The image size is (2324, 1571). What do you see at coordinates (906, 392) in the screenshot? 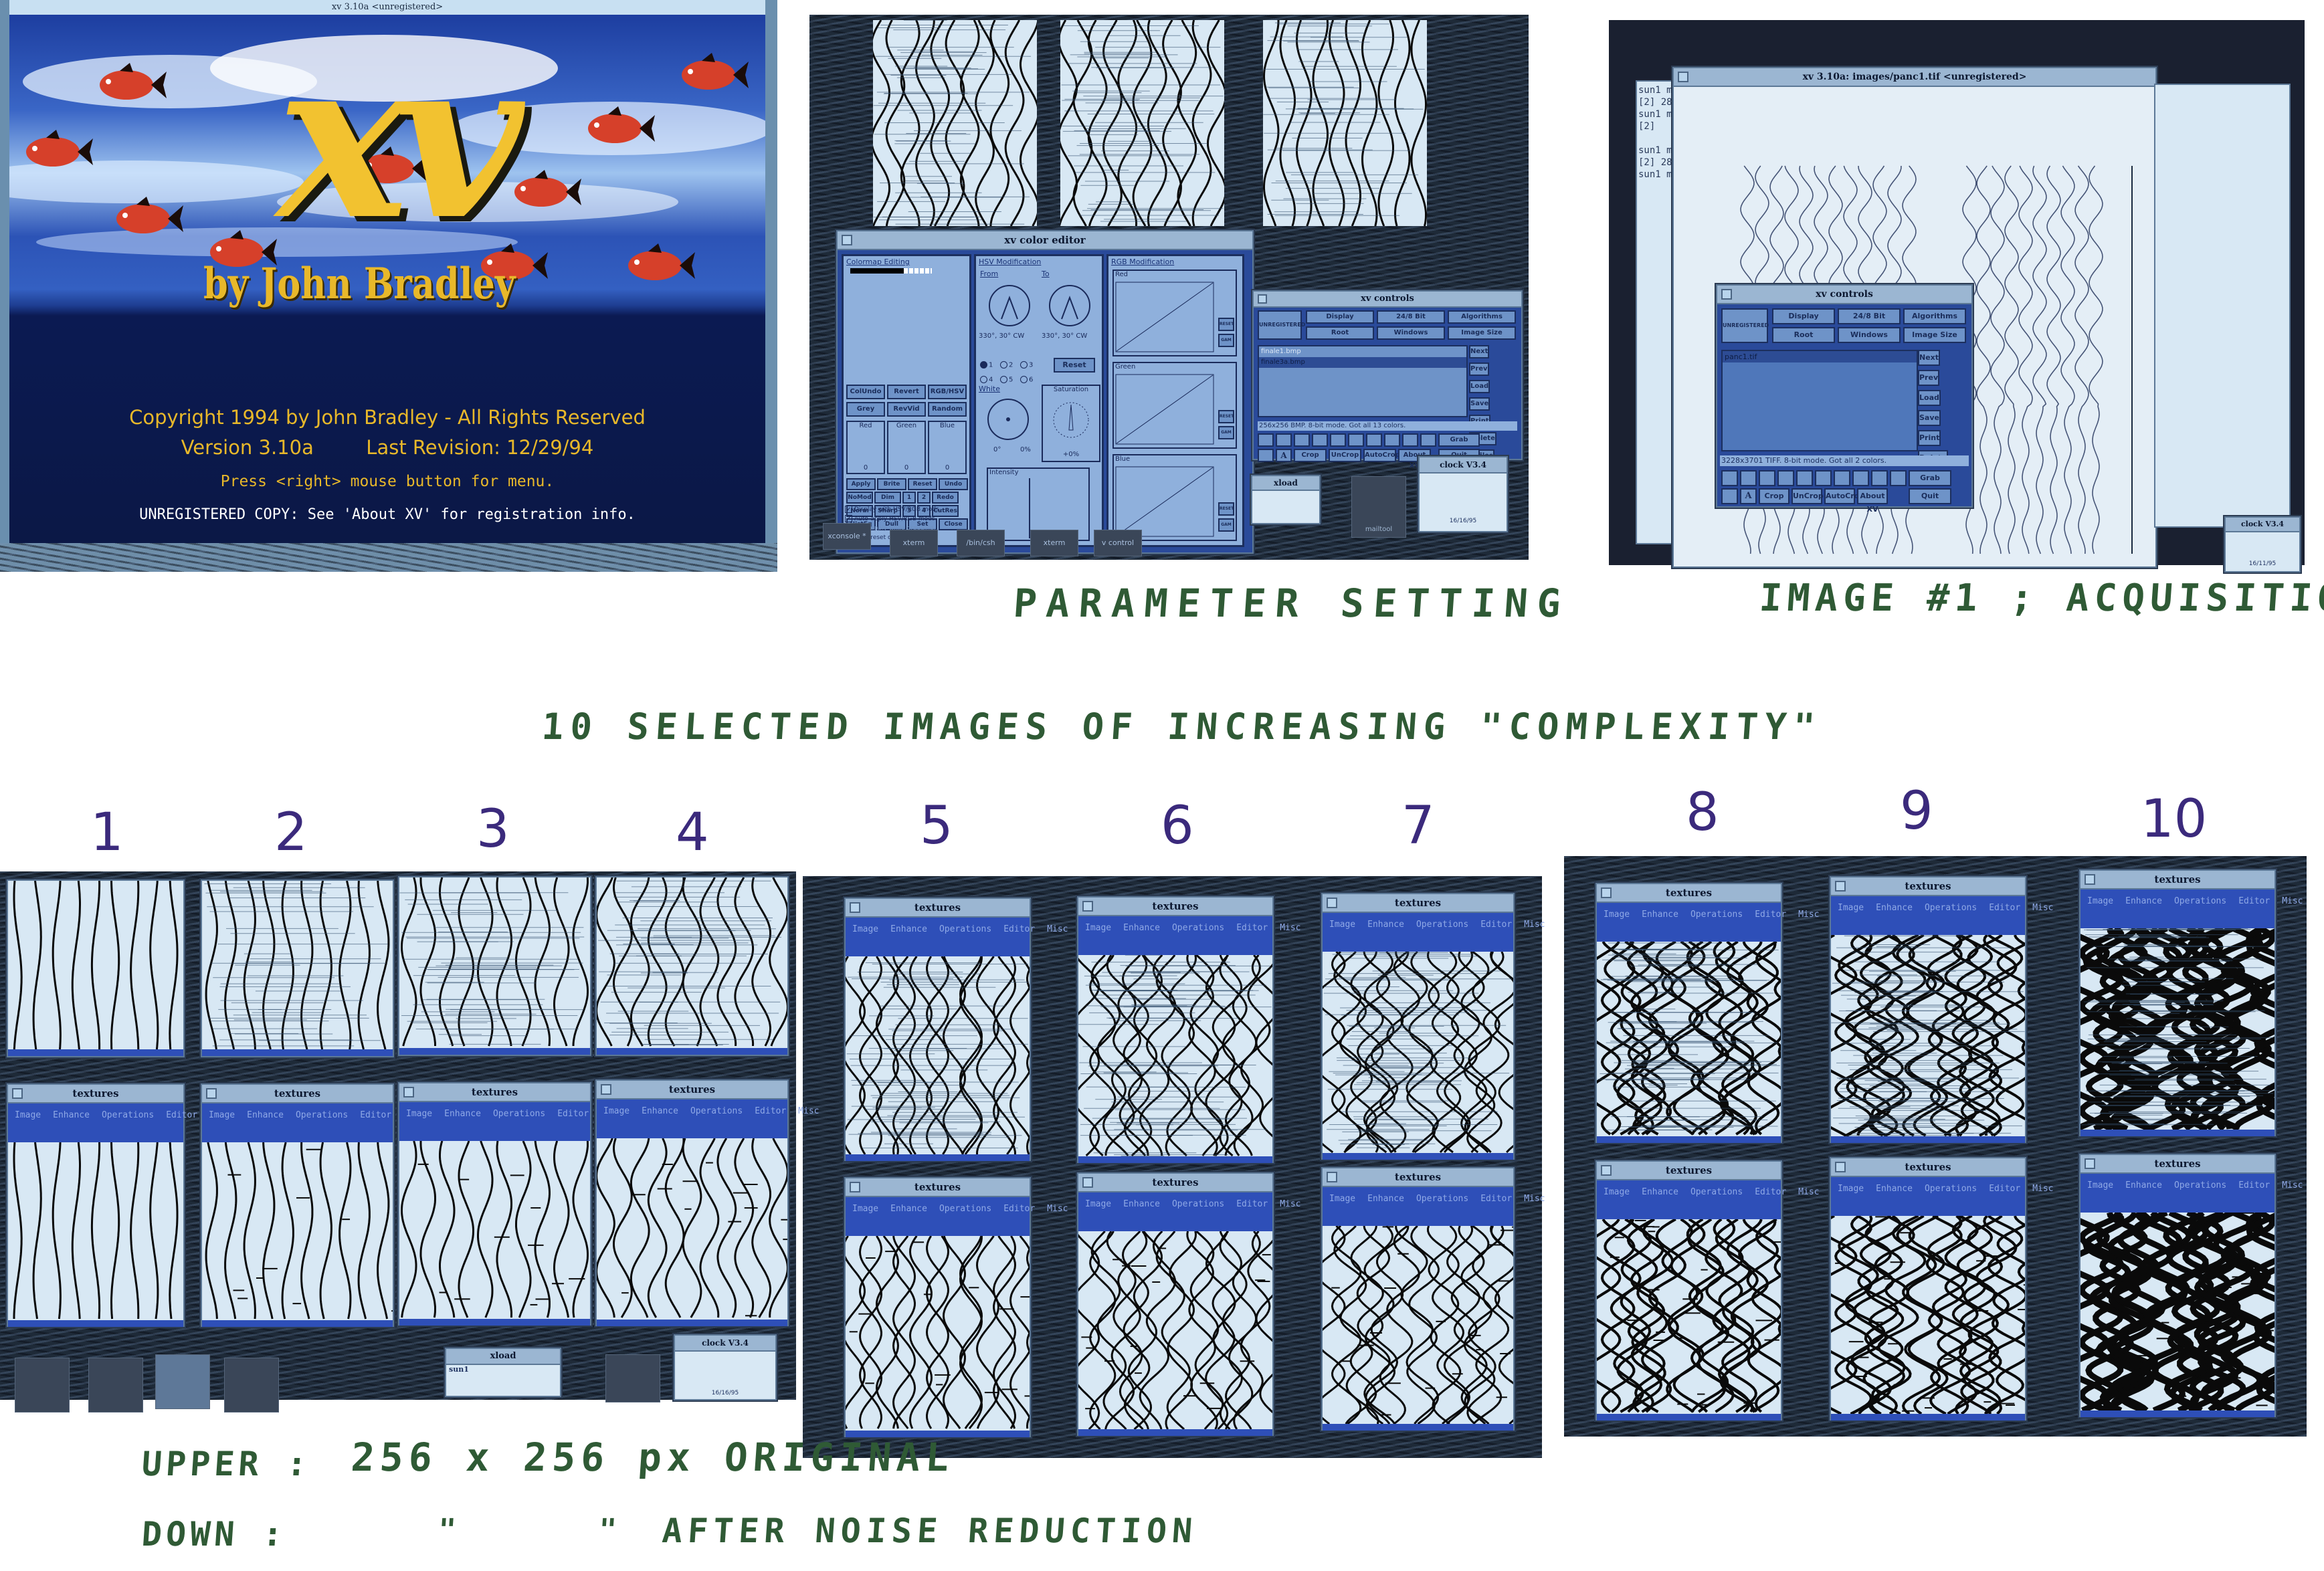
I see `revert-button: Revert` at bounding box center [906, 392].